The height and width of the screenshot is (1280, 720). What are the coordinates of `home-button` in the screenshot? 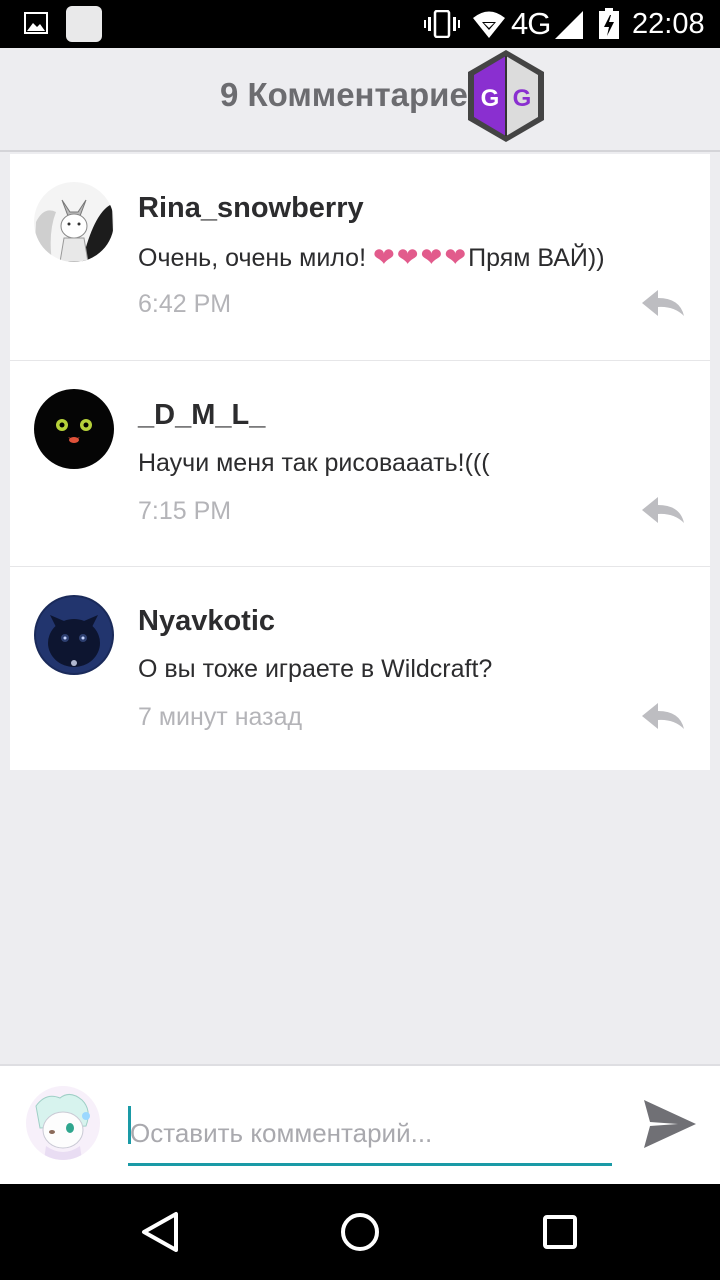 It's located at (360, 1232).